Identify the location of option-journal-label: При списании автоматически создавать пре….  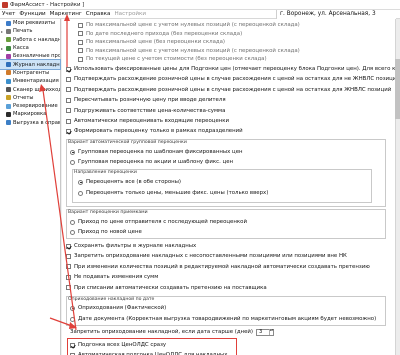
(170, 287).